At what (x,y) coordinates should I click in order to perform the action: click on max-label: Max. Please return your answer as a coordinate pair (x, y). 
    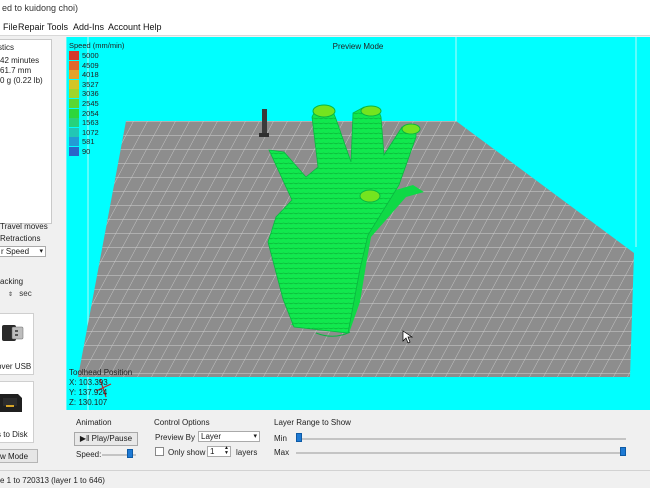
    Looking at the image, I should click on (282, 452).